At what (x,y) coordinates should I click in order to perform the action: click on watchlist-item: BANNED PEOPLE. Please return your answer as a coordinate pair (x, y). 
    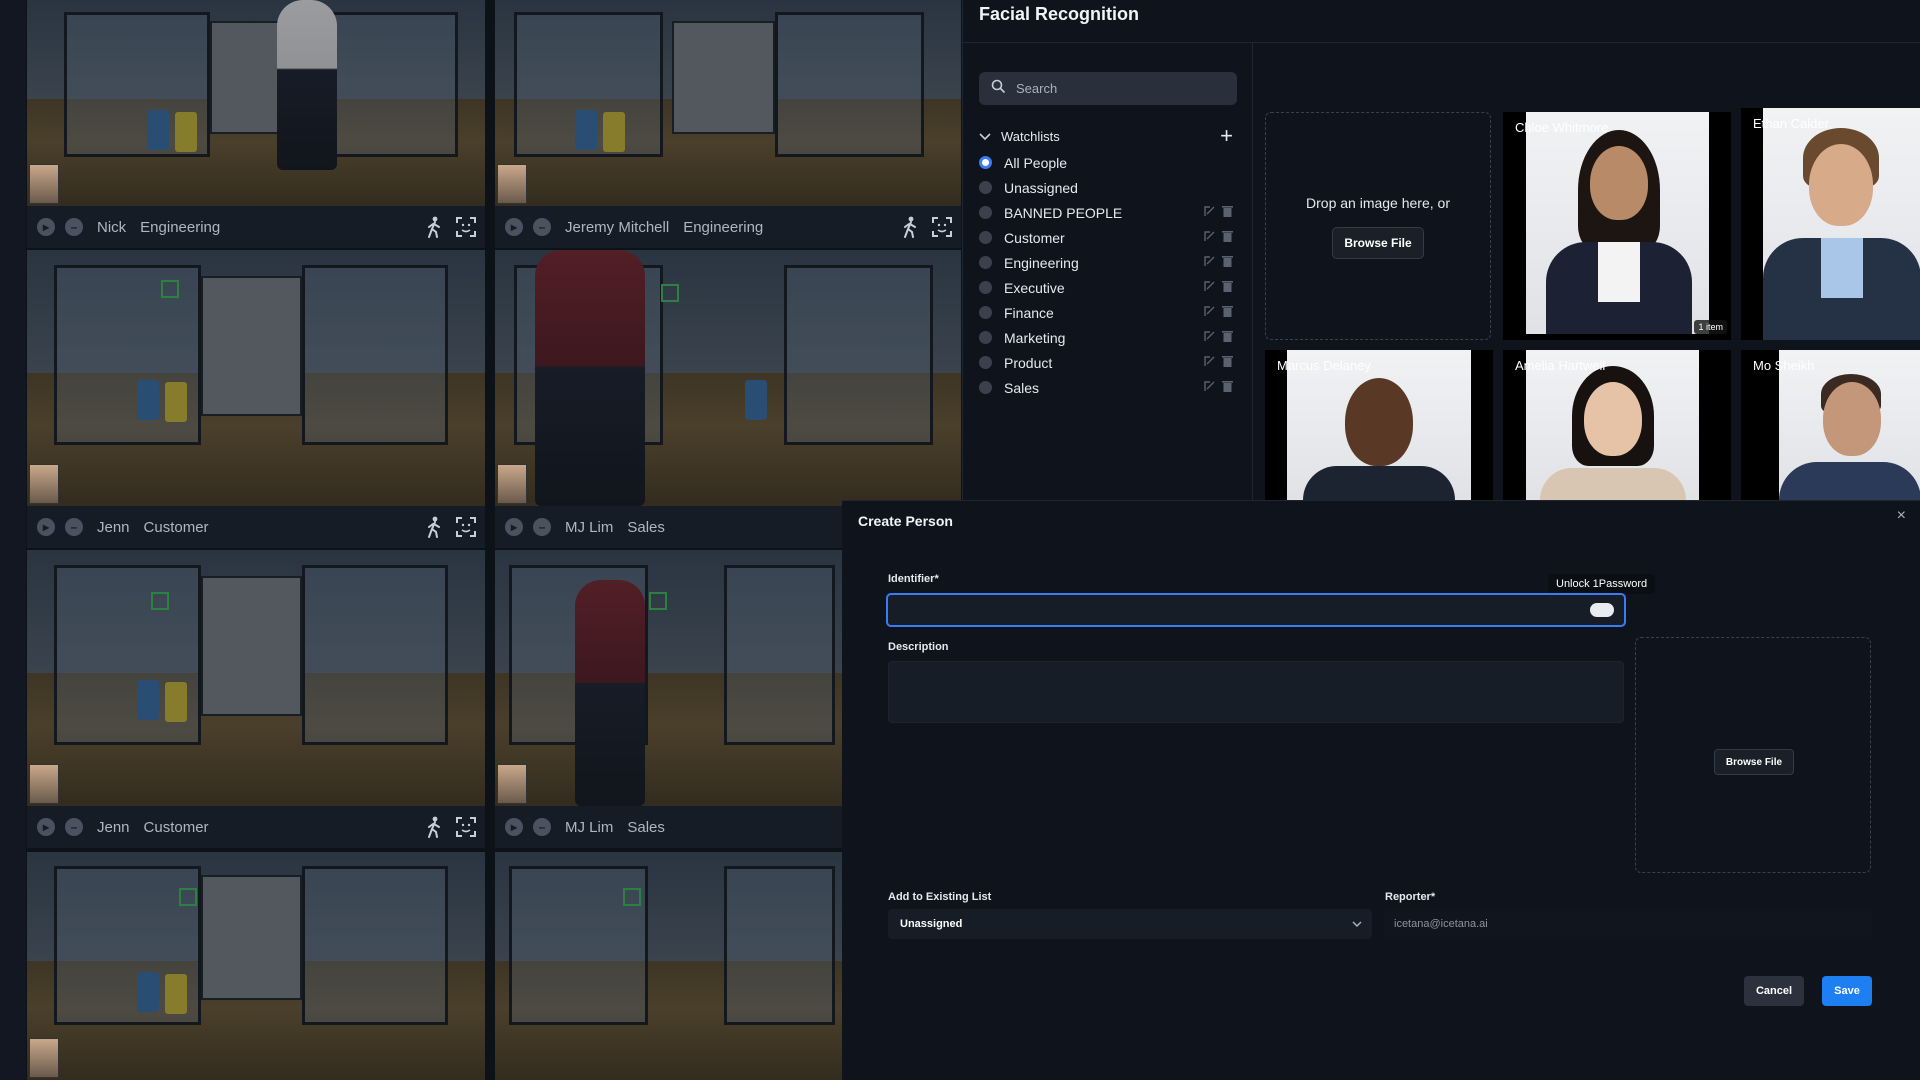
    Looking at the image, I should click on (1108, 212).